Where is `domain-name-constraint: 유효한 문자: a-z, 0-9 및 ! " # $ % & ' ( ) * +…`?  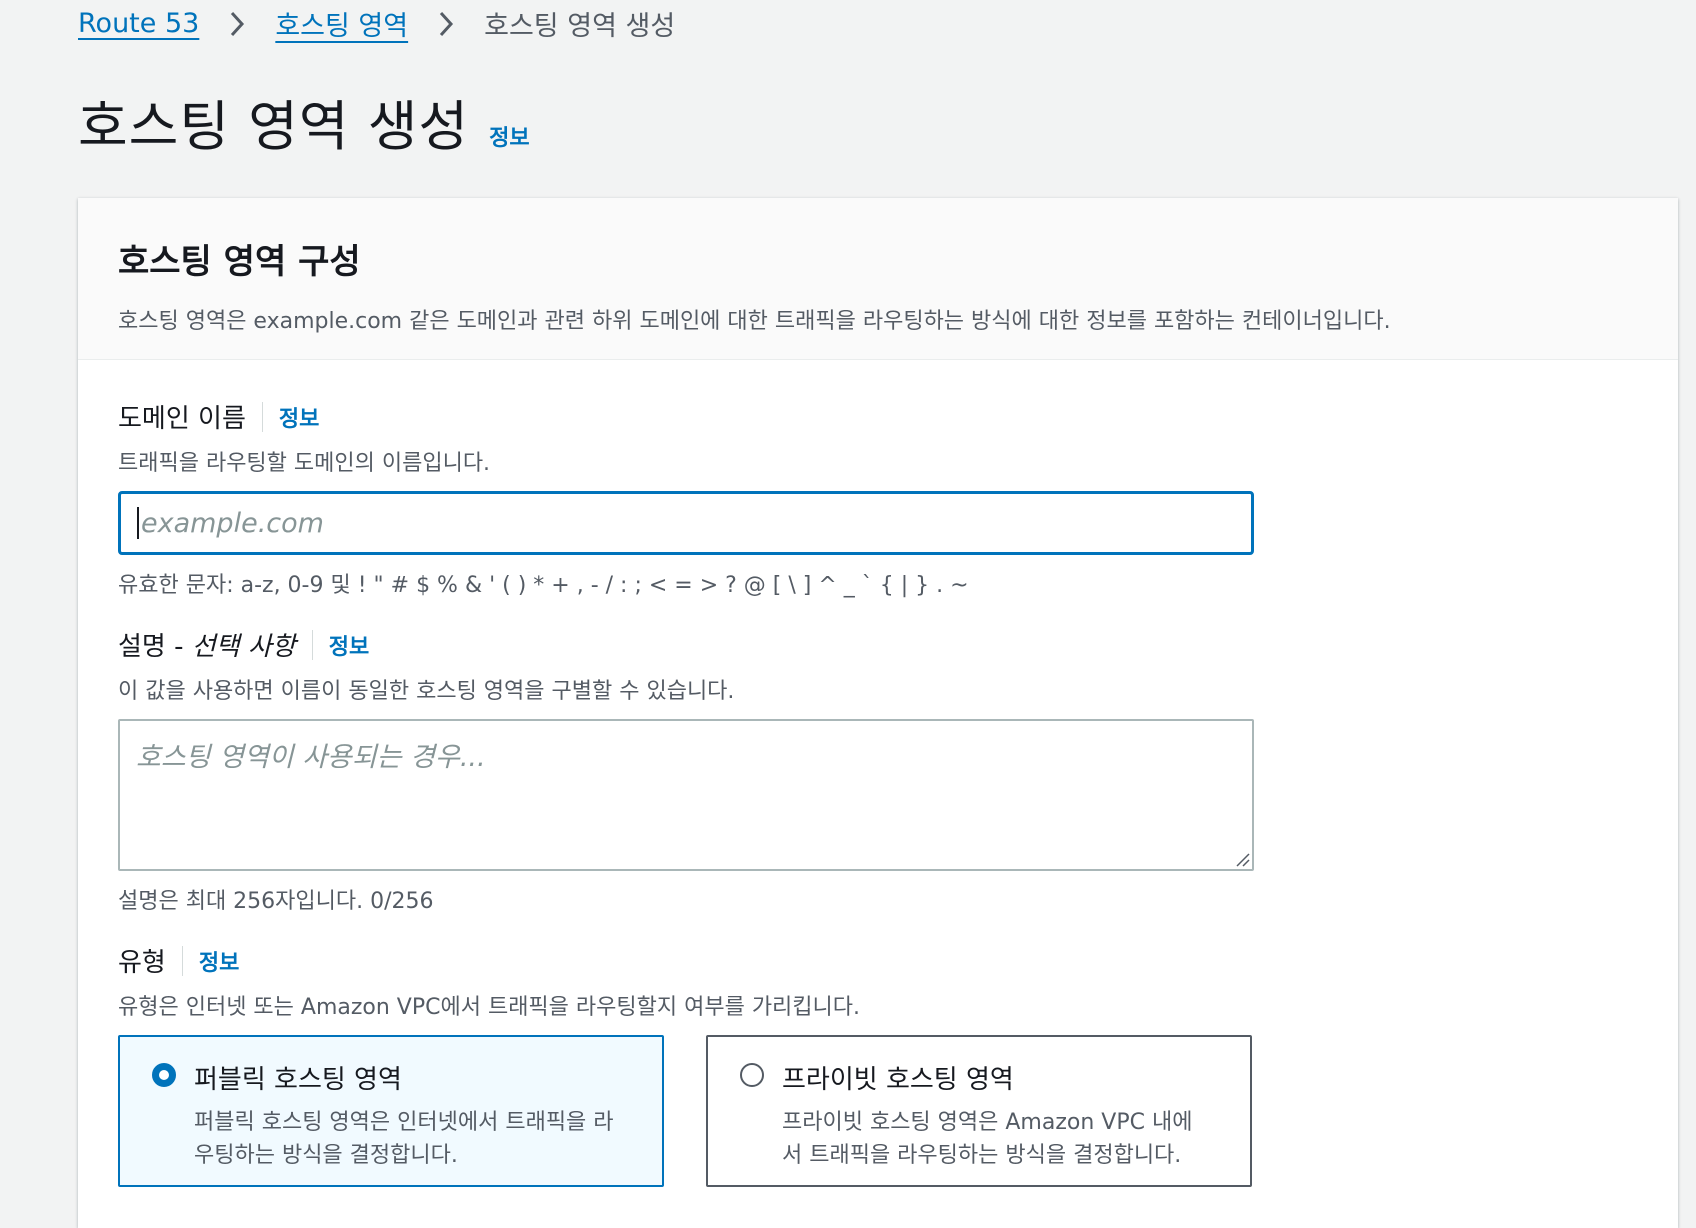
domain-name-constraint: 유효한 문자: a-z, 0-9 및 ! " # $ % & ' ( ) * +… is located at coordinates (543, 585).